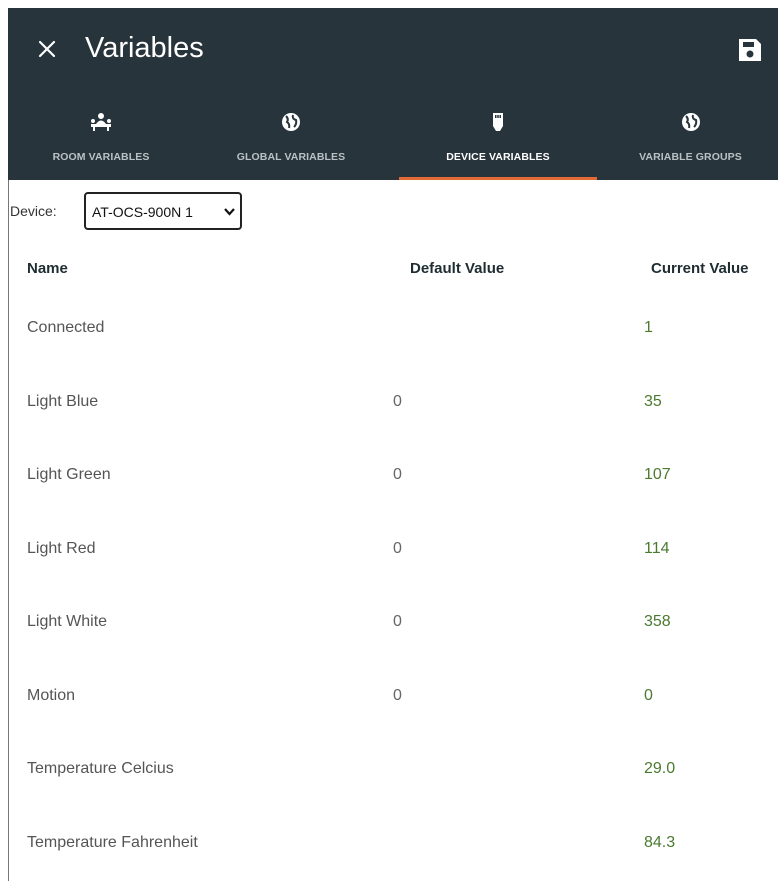 The width and height of the screenshot is (778, 881). What do you see at coordinates (690, 157) in the screenshot?
I see `tab-label: VARIABLE GROUPS` at bounding box center [690, 157].